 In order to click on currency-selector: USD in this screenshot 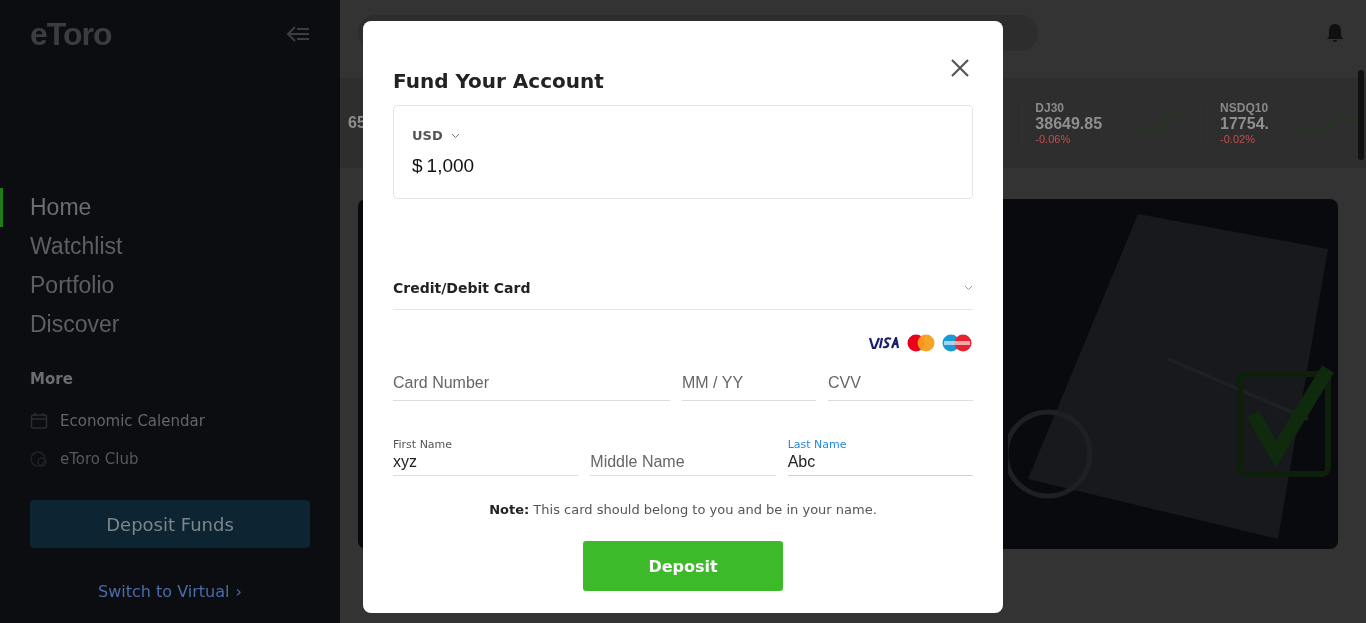, I will do `click(427, 135)`.